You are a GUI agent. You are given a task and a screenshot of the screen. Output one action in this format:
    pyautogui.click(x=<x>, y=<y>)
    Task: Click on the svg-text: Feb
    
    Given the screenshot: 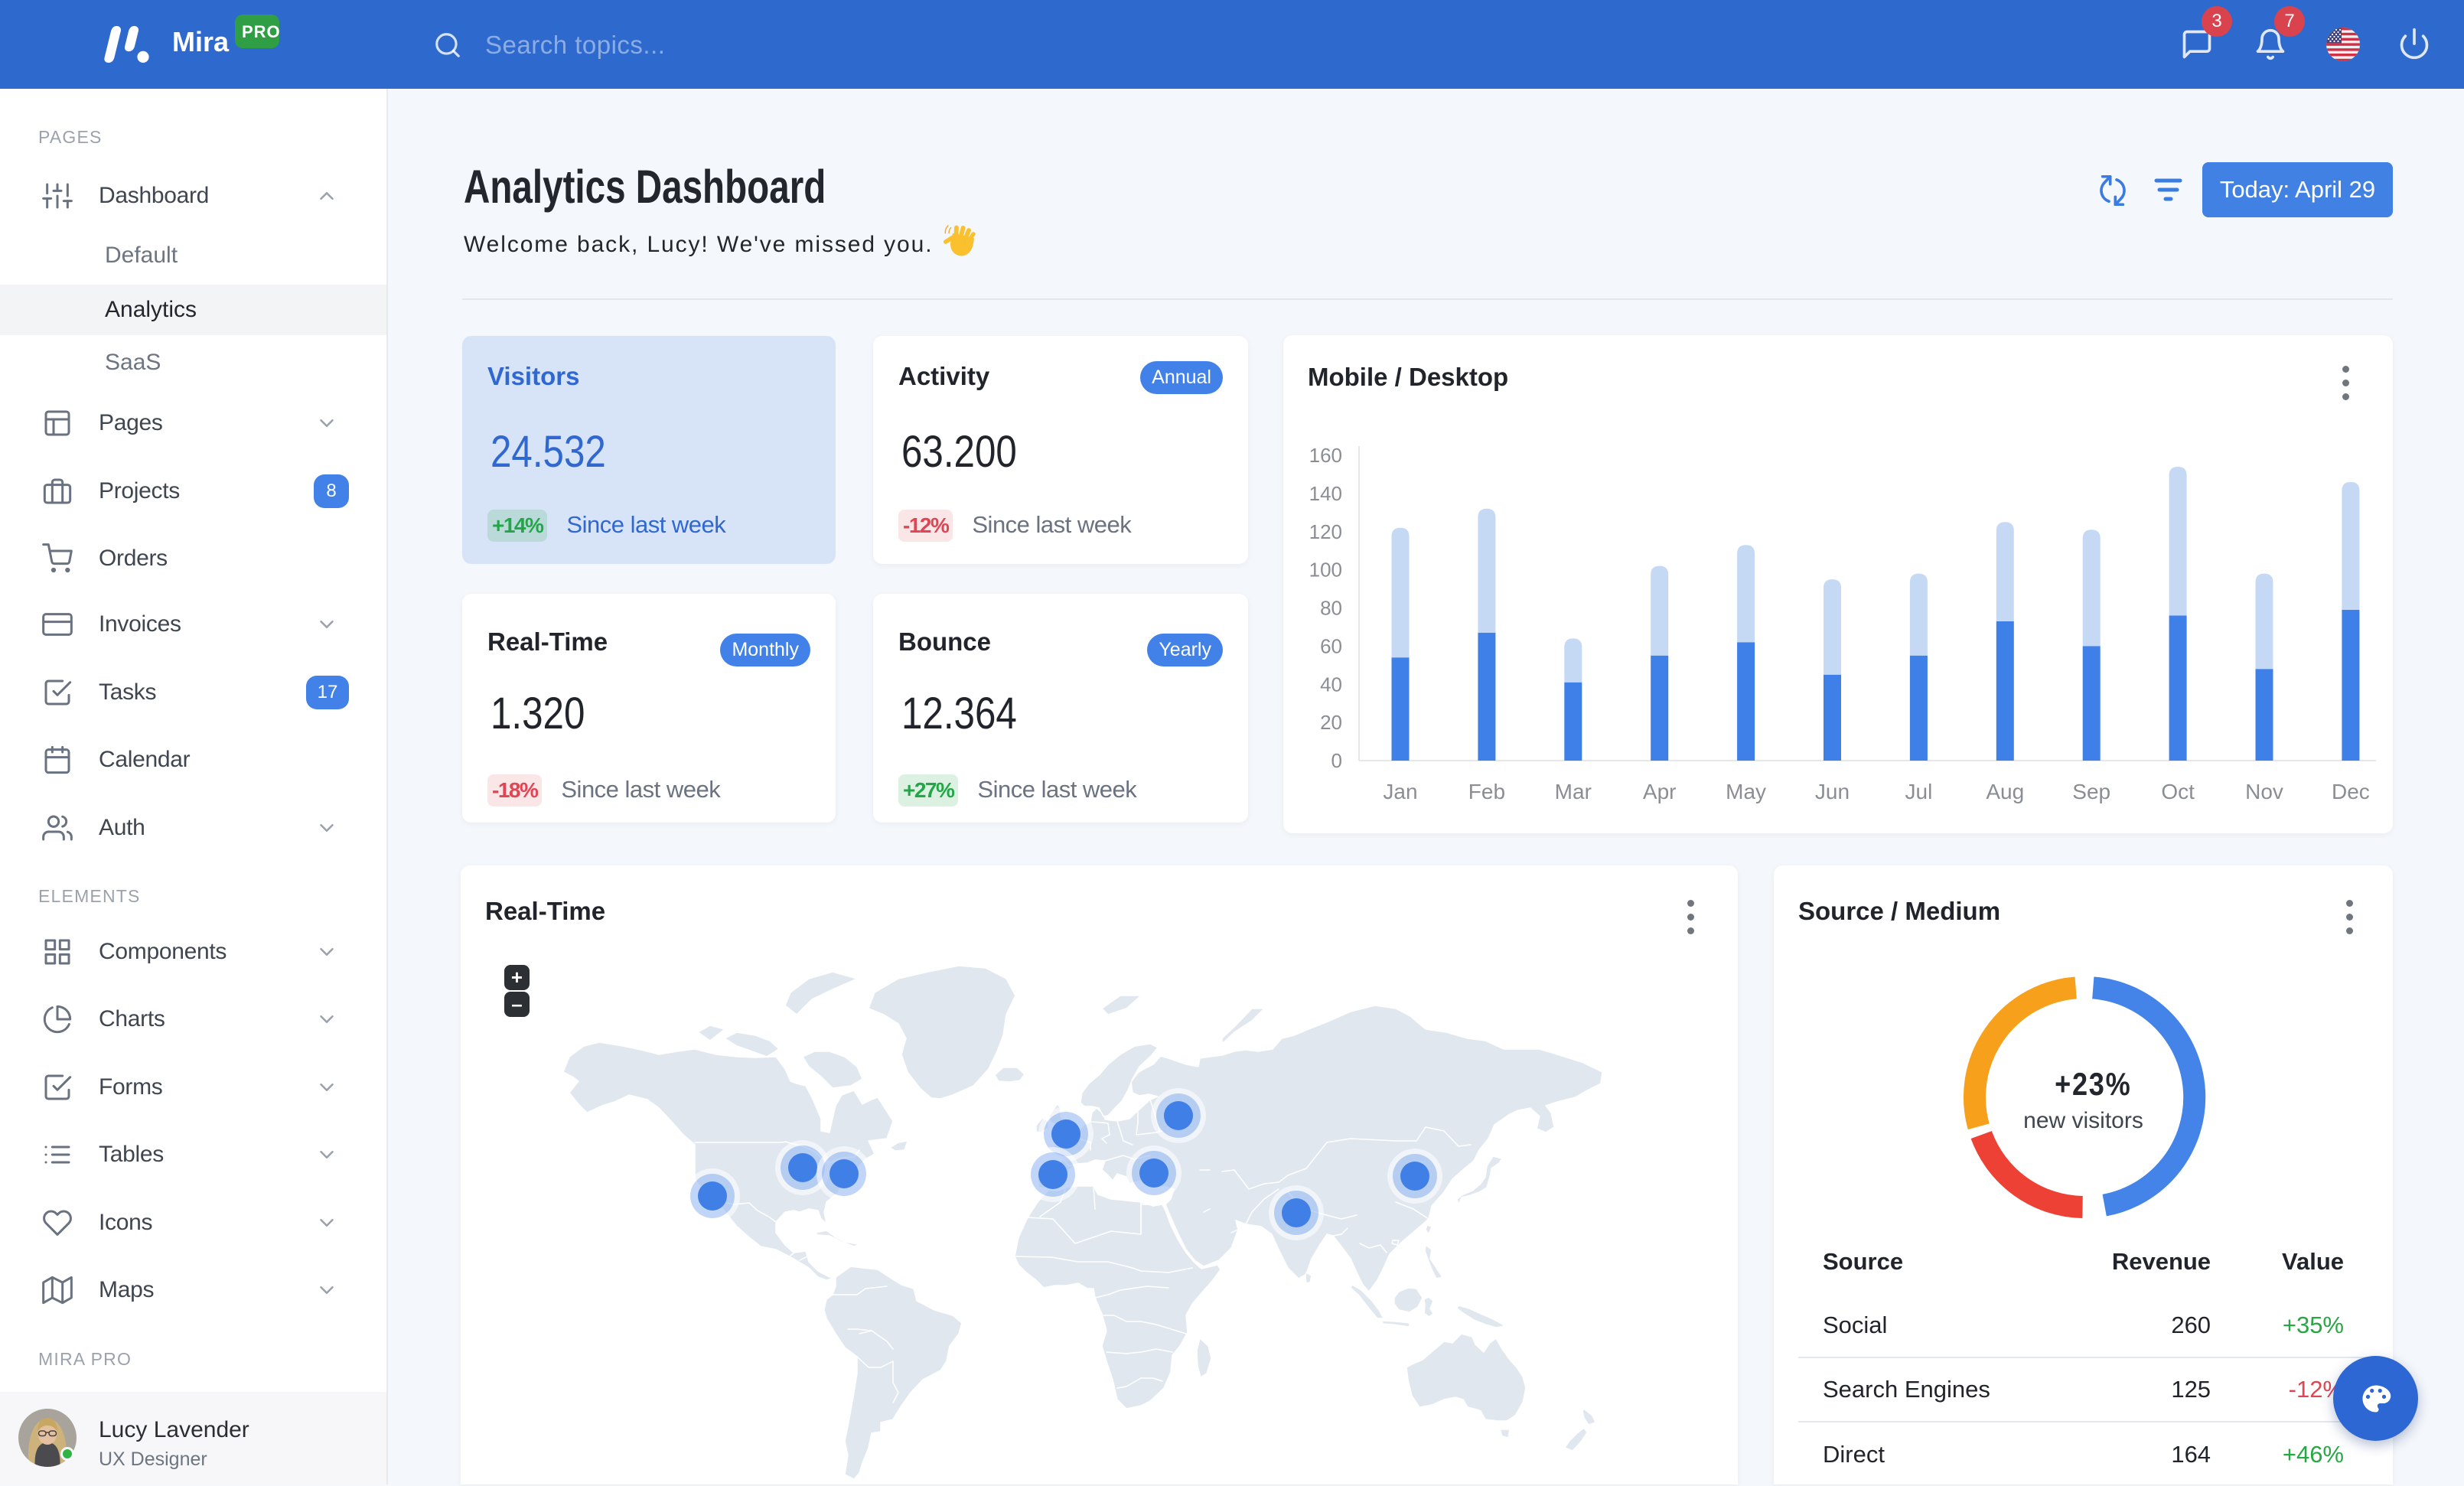 What is the action you would take?
    pyautogui.click(x=1486, y=792)
    